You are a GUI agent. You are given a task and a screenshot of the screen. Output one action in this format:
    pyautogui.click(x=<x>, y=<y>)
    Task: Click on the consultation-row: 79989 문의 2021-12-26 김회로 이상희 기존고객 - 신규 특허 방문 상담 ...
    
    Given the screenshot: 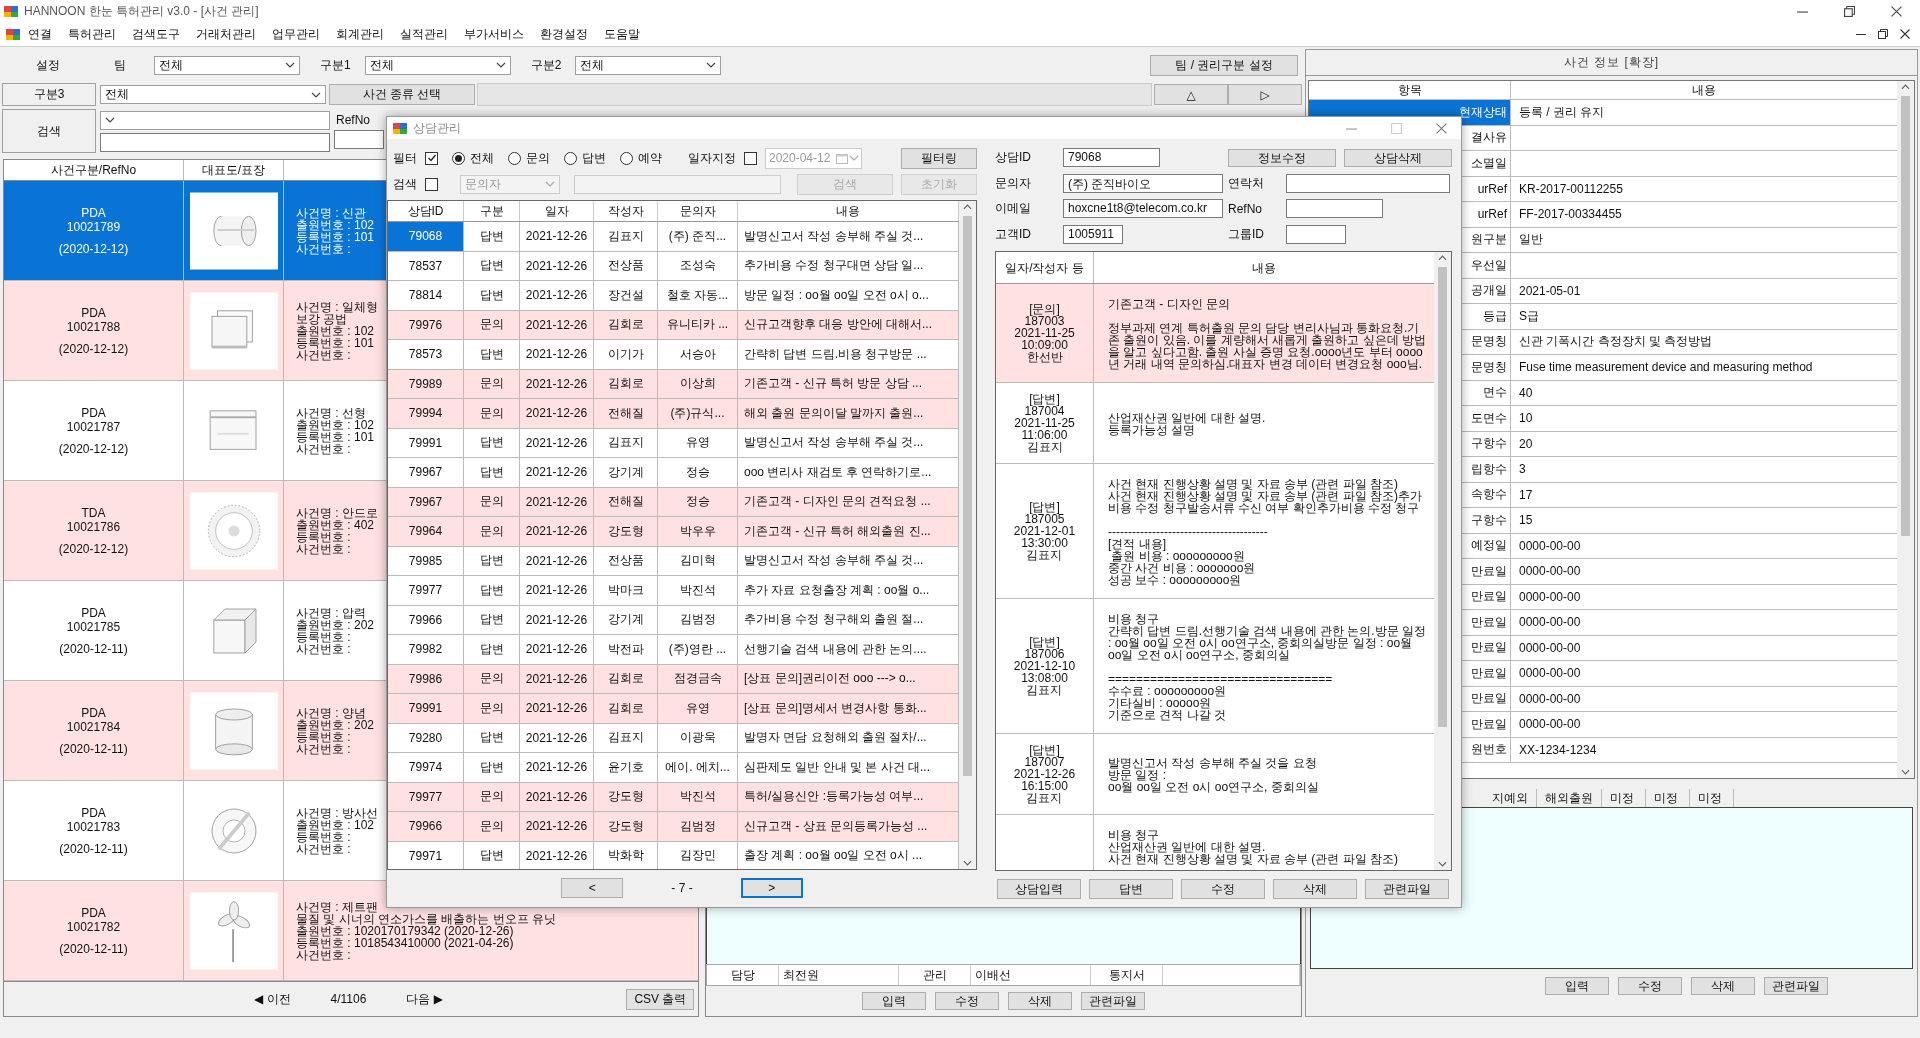 What is the action you would take?
    pyautogui.click(x=673, y=384)
    